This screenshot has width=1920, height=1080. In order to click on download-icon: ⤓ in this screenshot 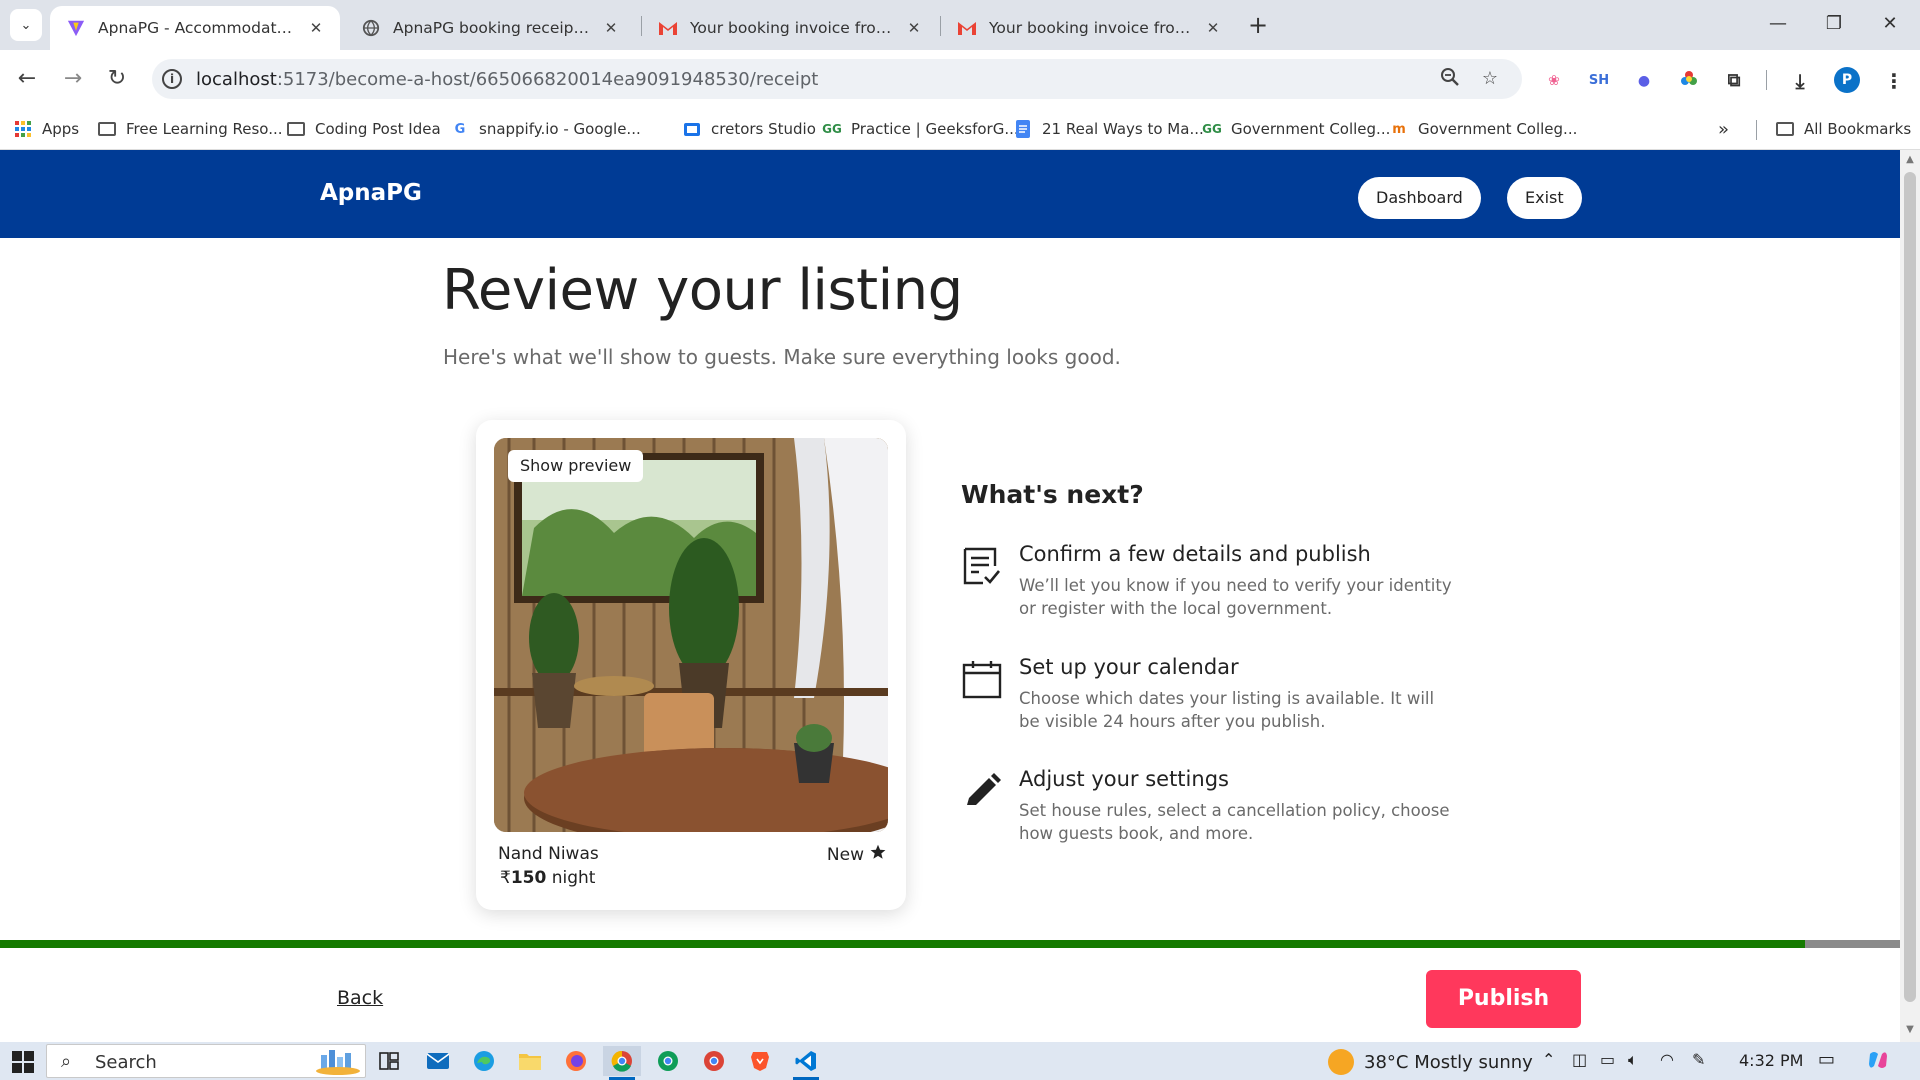, I will do `click(1800, 81)`.